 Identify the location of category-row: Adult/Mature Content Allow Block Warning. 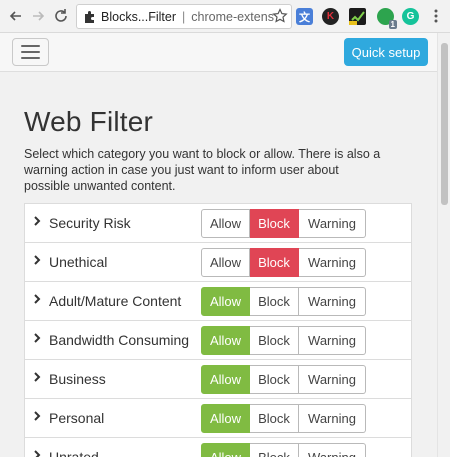
(218, 300).